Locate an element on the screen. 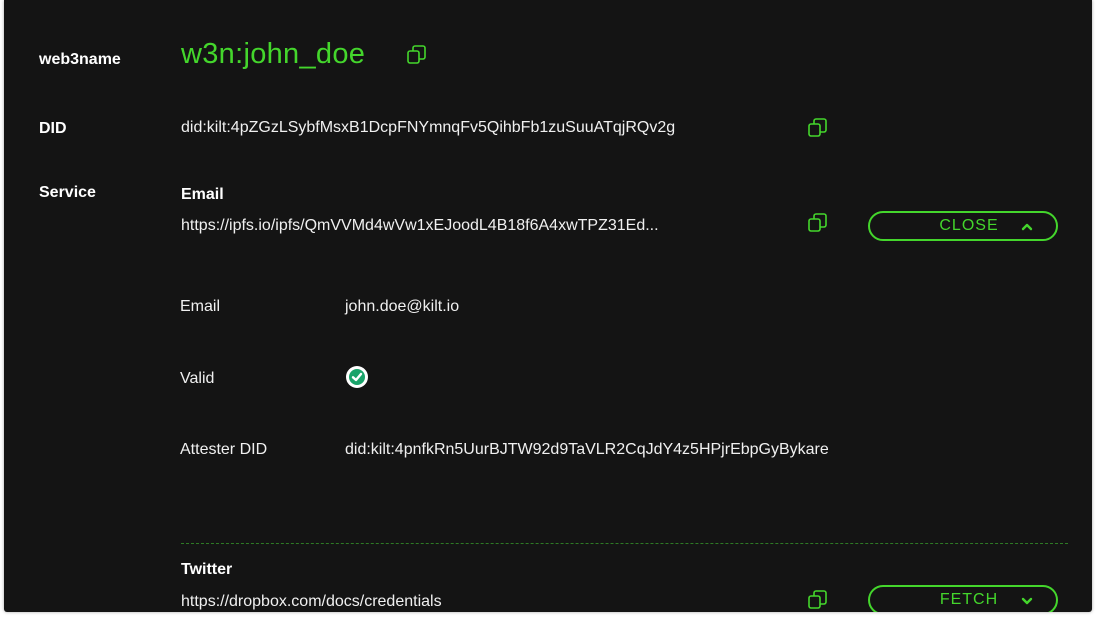 The width and height of the screenshot is (1096, 622). did-label: DID is located at coordinates (53, 128).